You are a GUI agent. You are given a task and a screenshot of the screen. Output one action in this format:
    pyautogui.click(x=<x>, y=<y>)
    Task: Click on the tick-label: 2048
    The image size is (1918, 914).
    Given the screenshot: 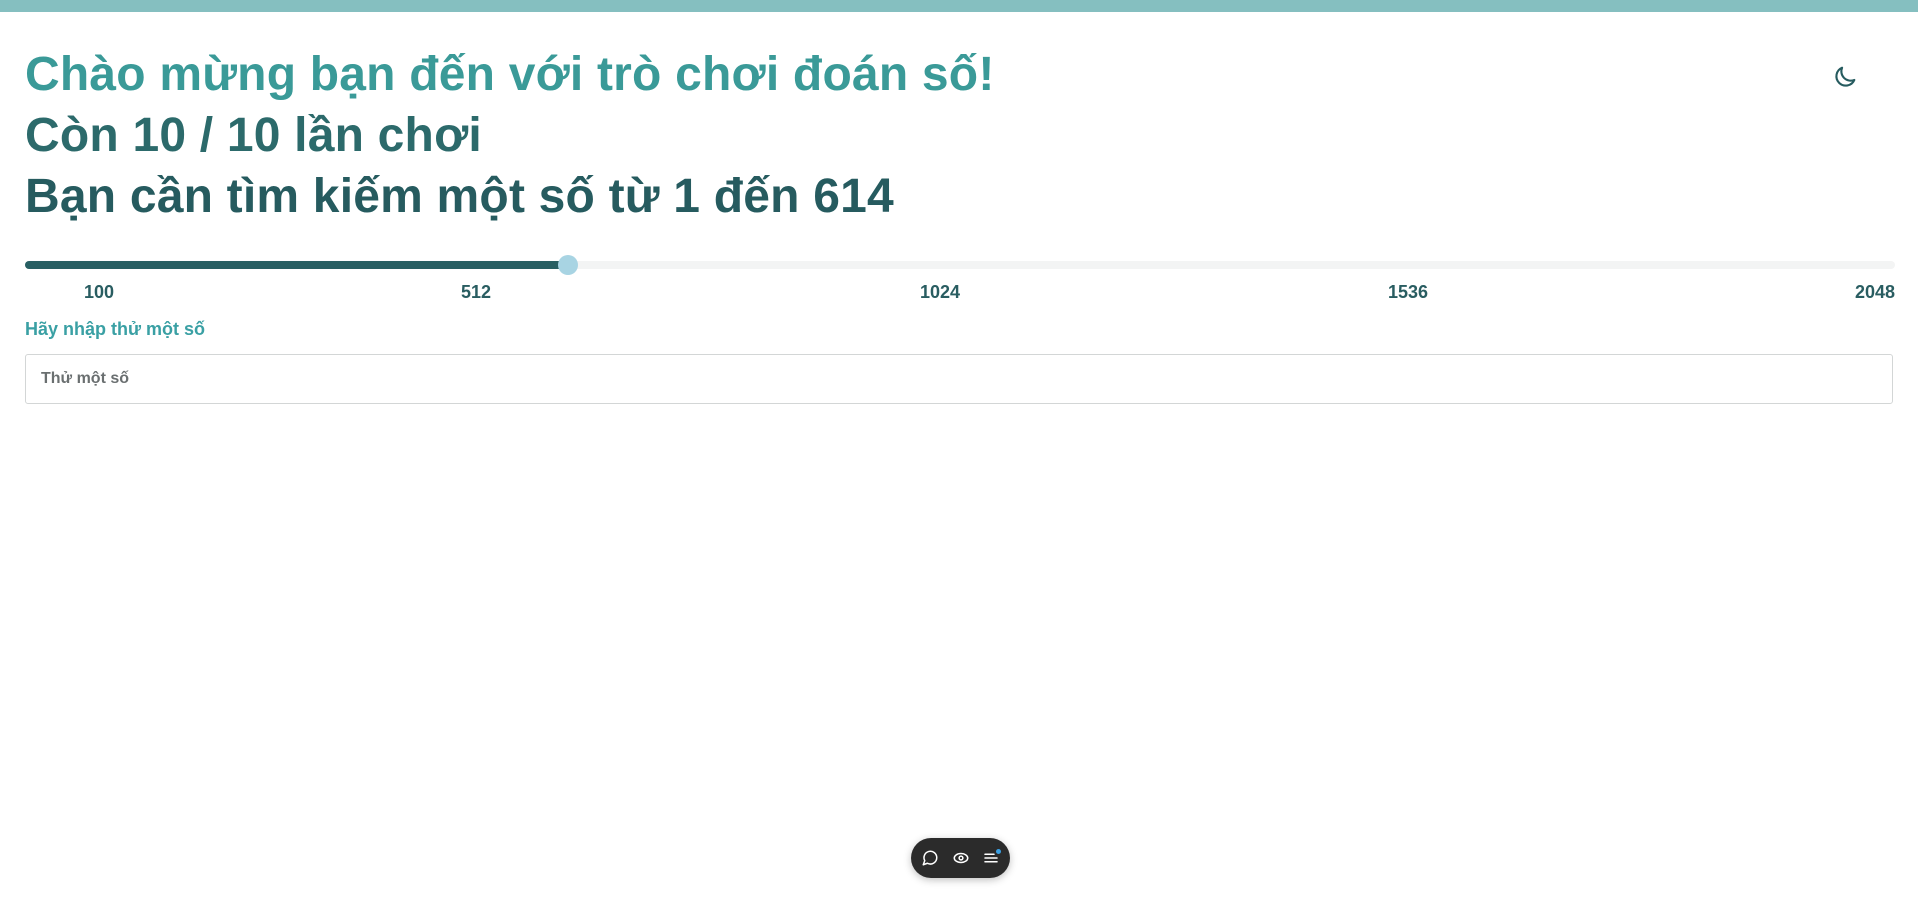 What is the action you would take?
    pyautogui.click(x=1874, y=292)
    